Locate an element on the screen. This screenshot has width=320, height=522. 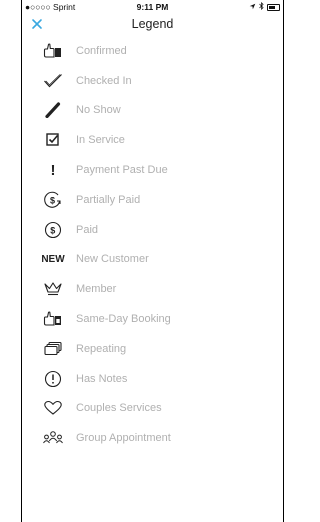
legend-label: Has Notes is located at coordinates (102, 378).